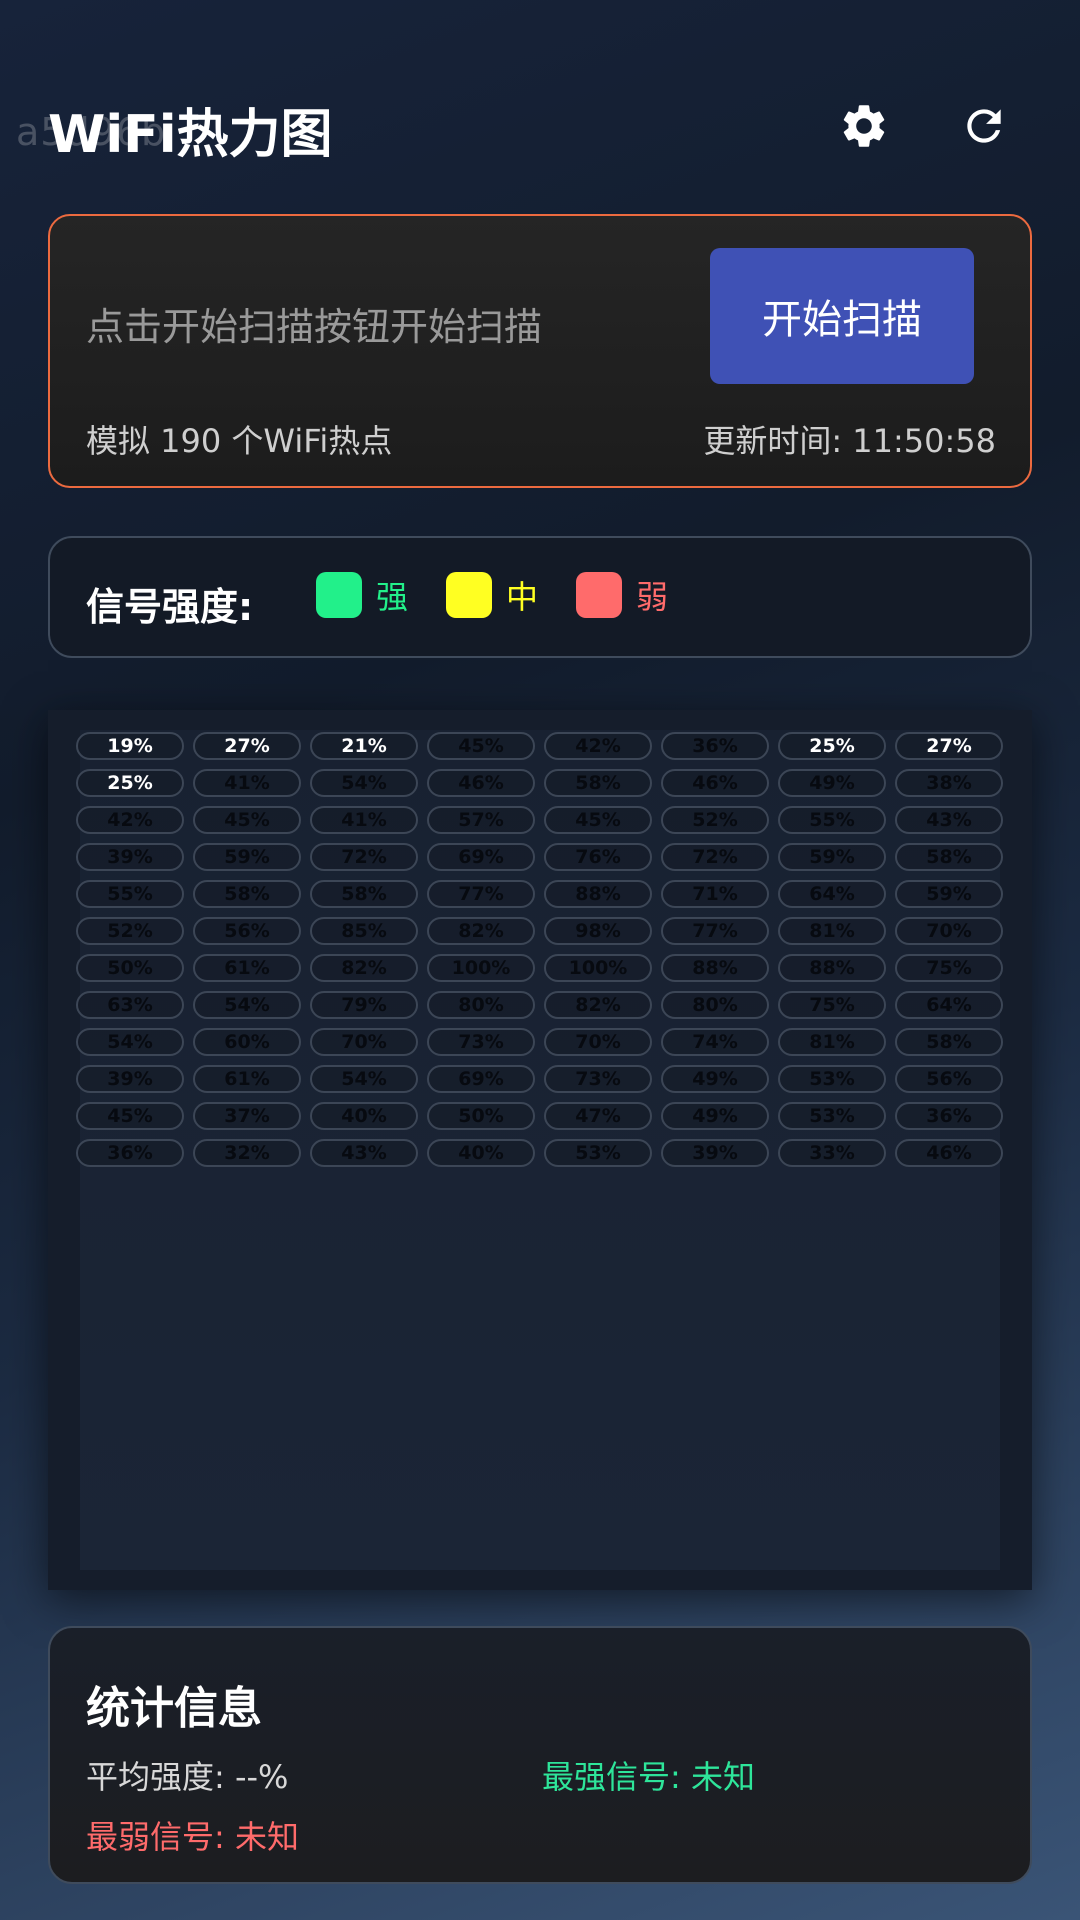 This screenshot has width=1080, height=1920. I want to click on heatmap-cell: 38%, so click(949, 783).